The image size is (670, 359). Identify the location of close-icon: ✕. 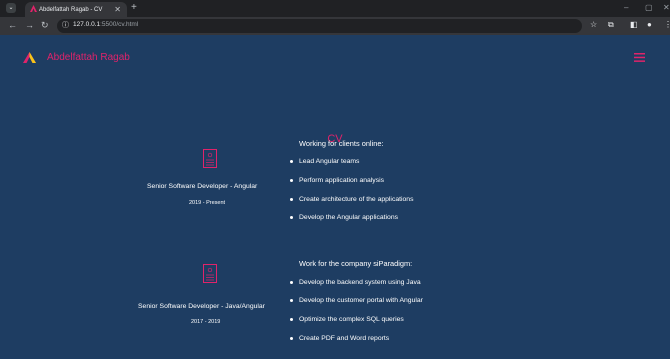
(117, 9).